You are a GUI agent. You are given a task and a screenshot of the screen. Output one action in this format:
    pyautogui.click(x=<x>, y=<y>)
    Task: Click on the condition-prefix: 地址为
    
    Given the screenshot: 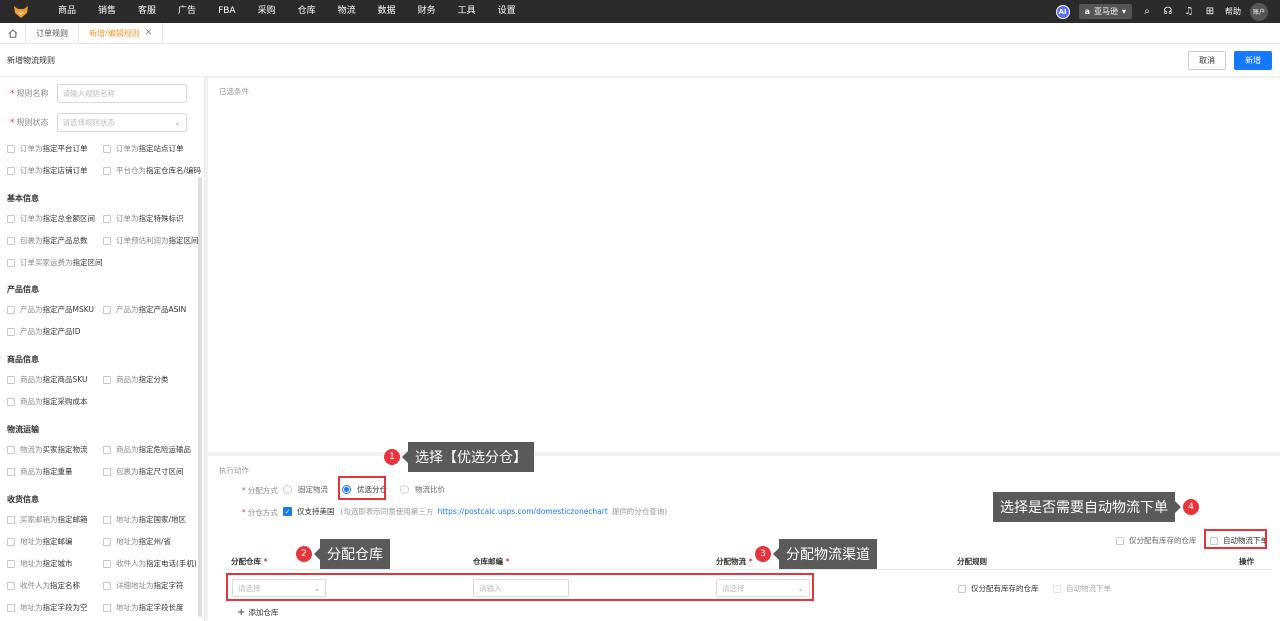 What is the action you would take?
    pyautogui.click(x=127, y=541)
    